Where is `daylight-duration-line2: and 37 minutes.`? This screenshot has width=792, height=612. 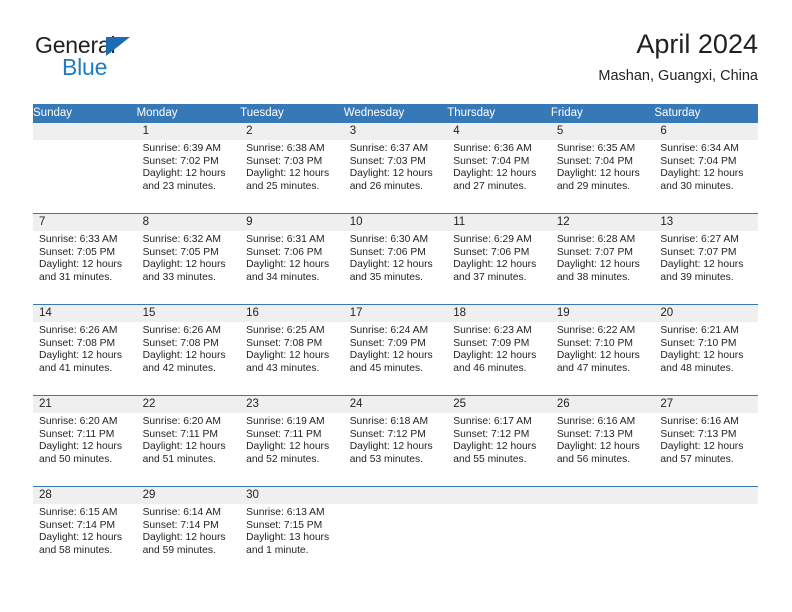
daylight-duration-line2: and 37 minutes. is located at coordinates (490, 277).